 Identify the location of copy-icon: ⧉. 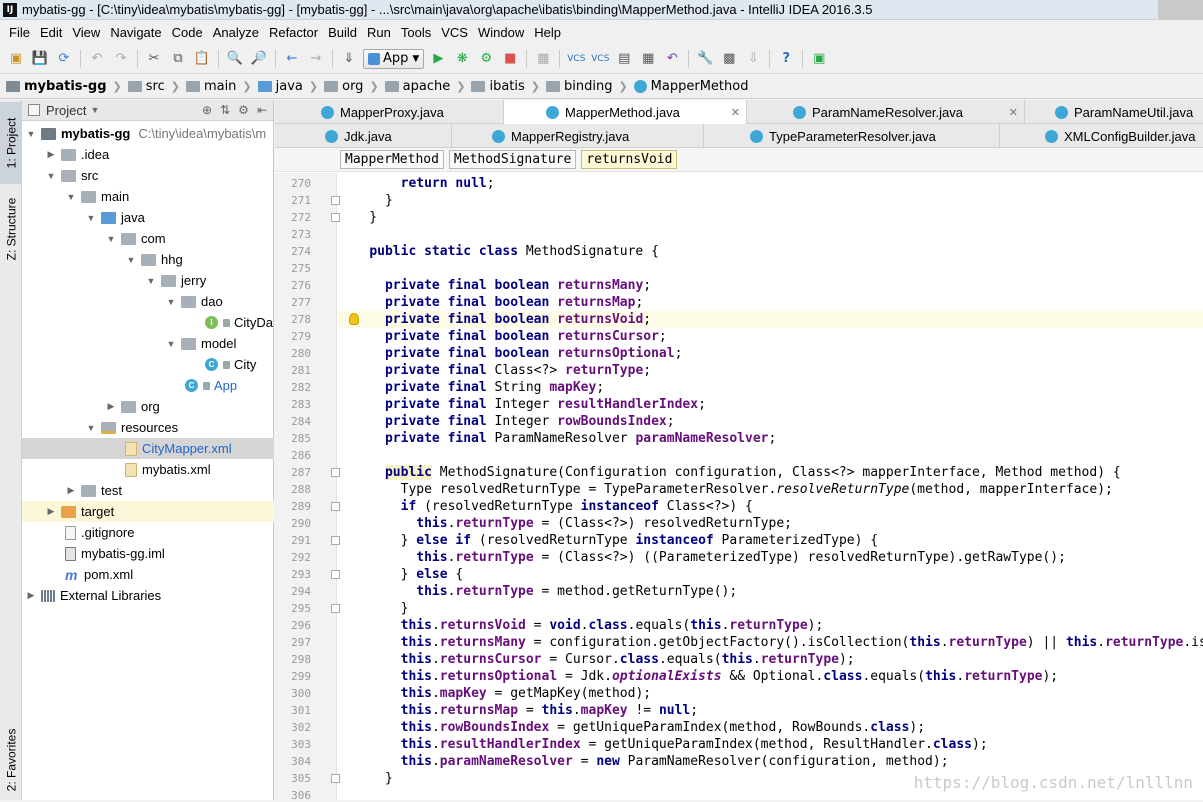
(178, 59).